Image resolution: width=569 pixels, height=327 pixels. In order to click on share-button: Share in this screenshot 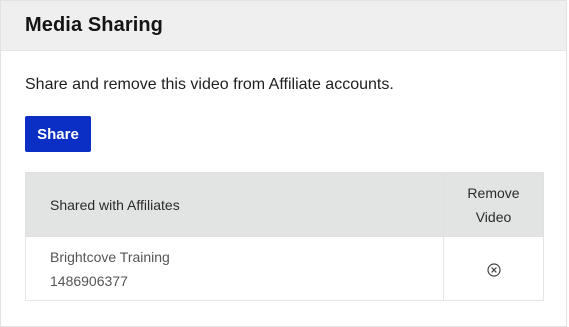, I will do `click(58, 134)`.